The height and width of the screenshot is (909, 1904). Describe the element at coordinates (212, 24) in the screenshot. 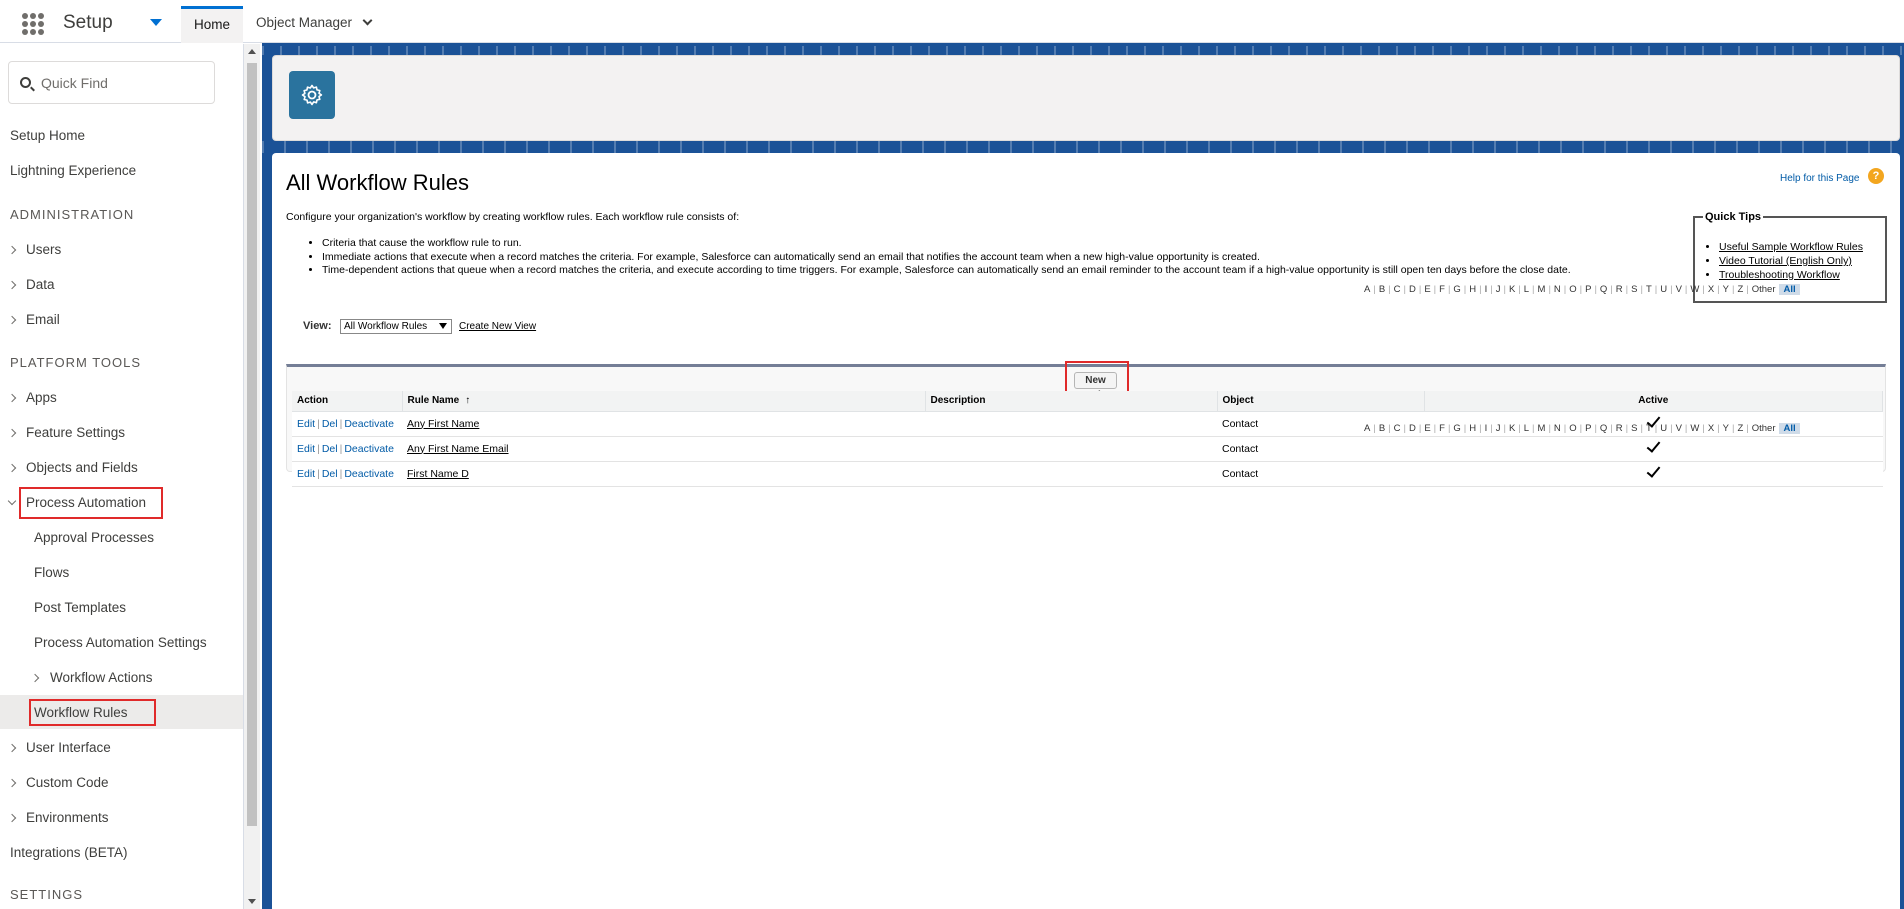

I see `tab-home: Home` at that location.